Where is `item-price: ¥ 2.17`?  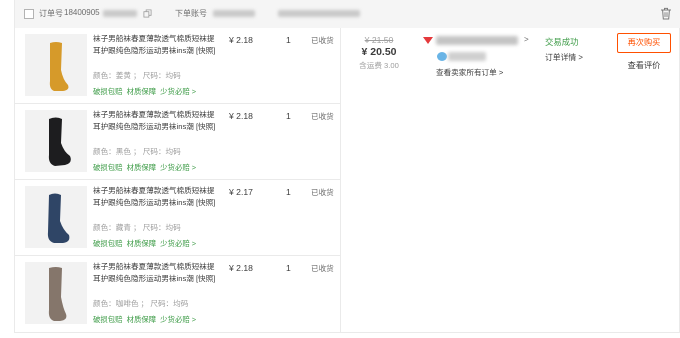 item-price: ¥ 2.17 is located at coordinates (241, 192).